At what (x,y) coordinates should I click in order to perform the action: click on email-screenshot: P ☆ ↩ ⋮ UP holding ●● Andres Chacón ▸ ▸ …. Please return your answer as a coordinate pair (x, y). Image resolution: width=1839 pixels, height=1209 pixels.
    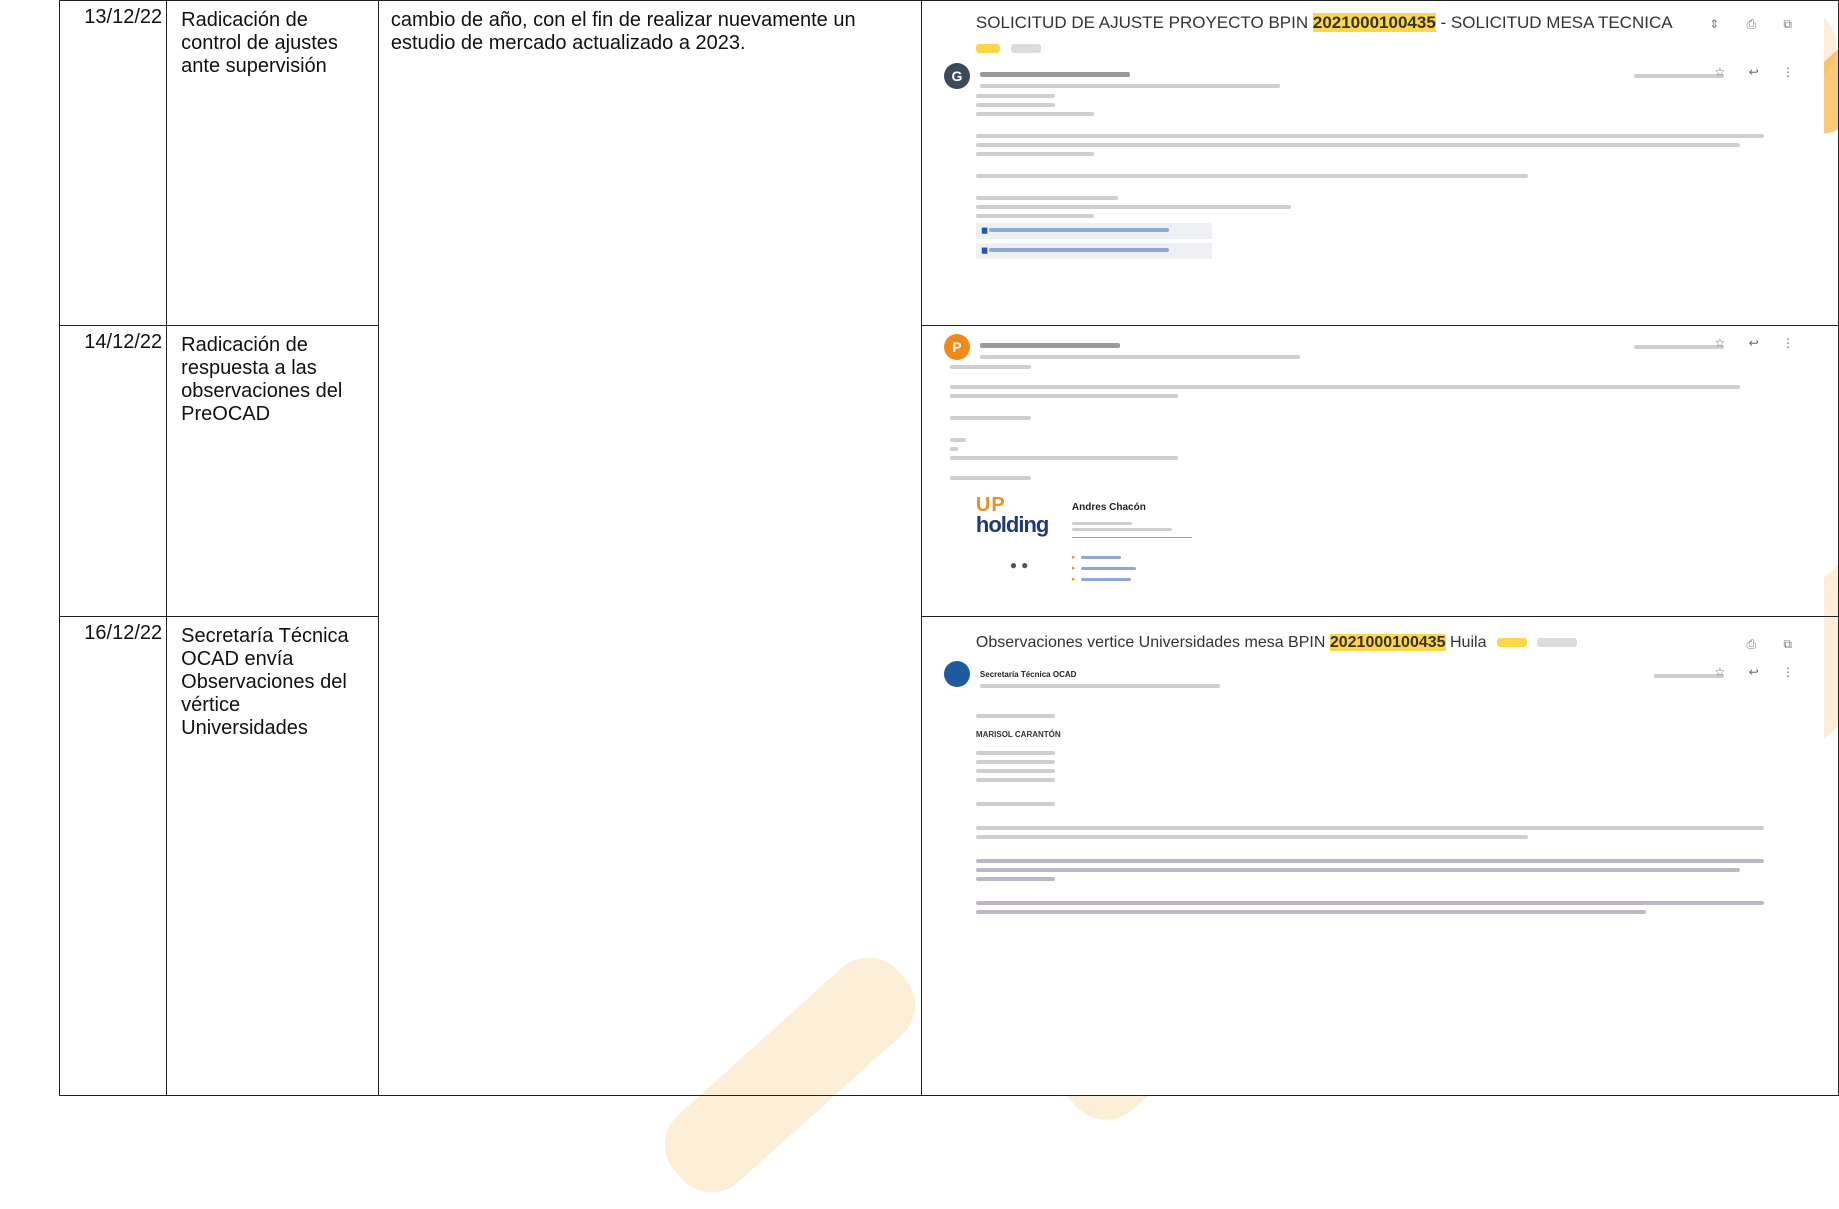
    Looking at the image, I should click on (1379, 471).